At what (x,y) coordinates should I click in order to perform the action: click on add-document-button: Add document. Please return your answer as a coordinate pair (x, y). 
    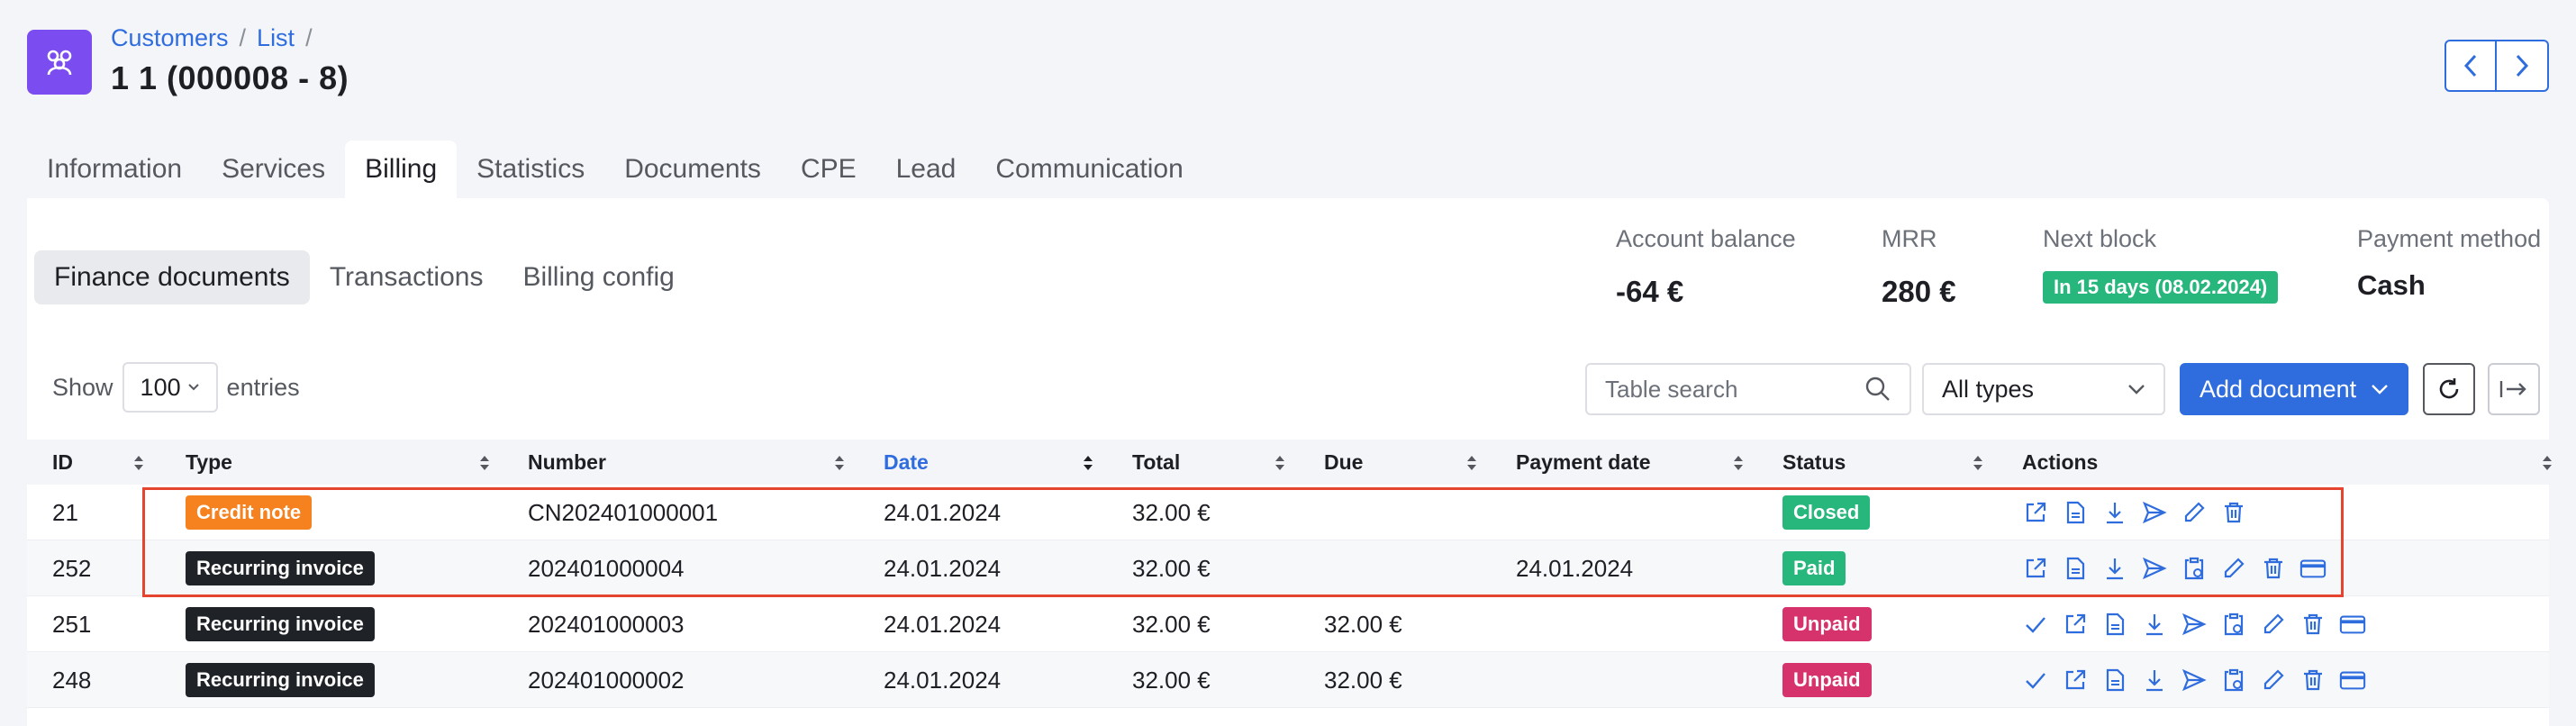
    Looking at the image, I should click on (2294, 389).